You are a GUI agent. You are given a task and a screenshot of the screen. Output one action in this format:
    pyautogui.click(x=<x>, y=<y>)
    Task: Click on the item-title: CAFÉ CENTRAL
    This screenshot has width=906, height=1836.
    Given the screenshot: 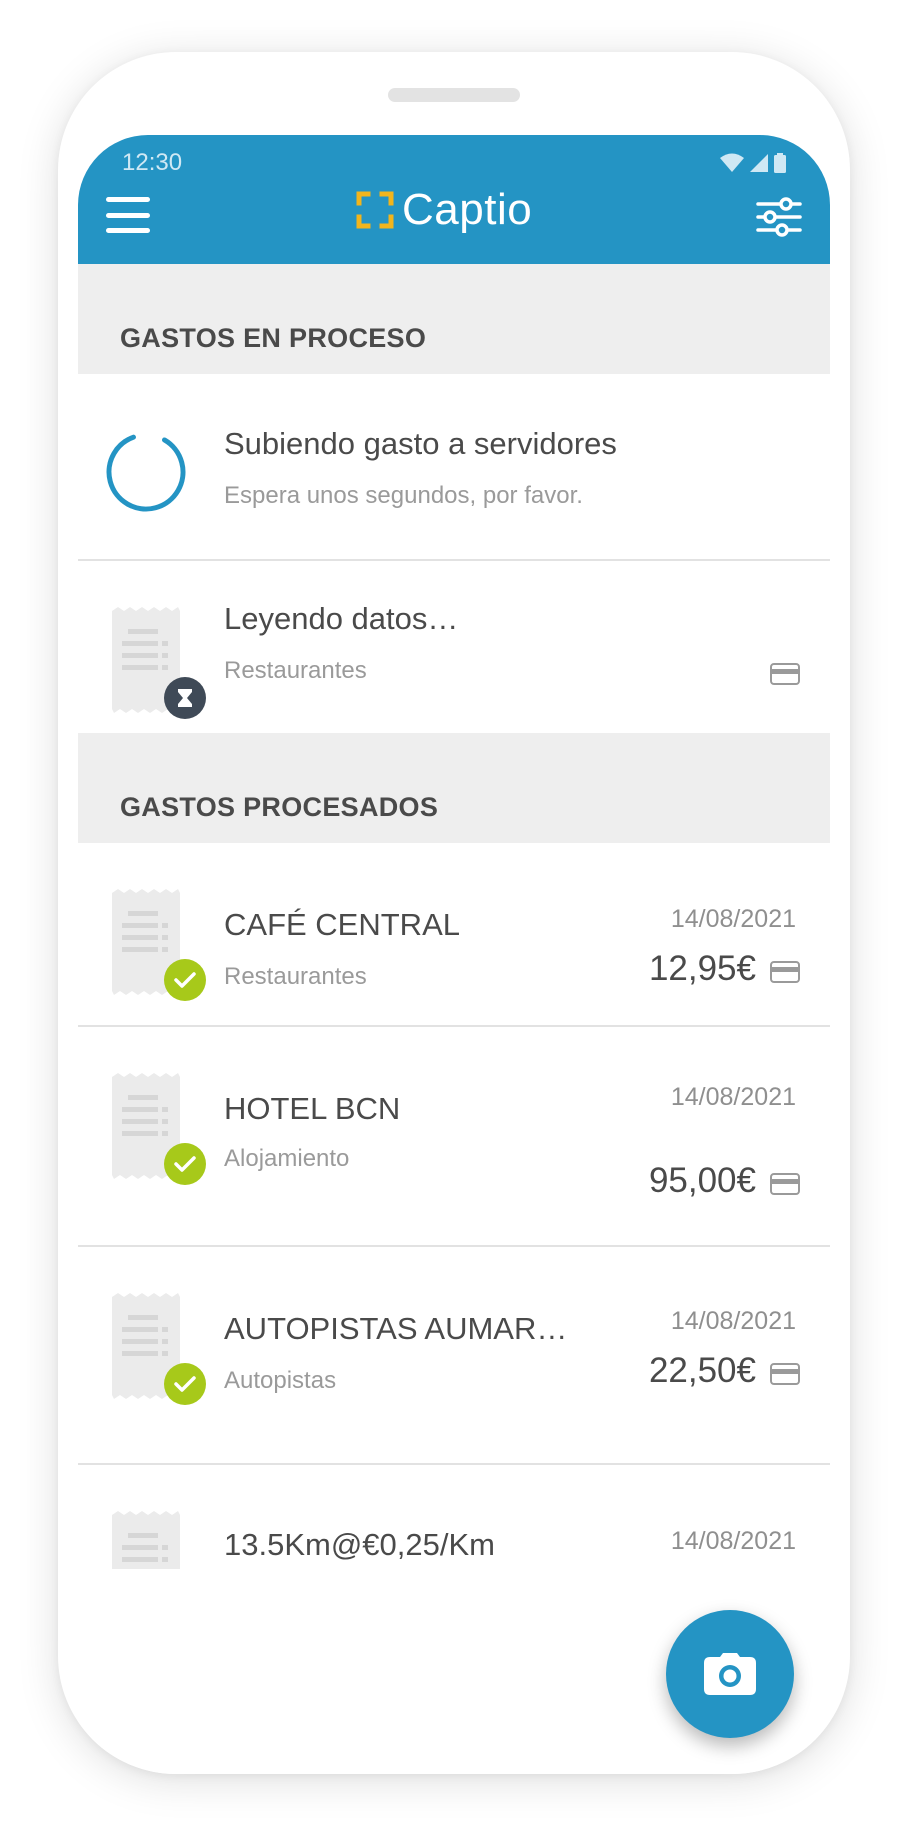 What is the action you would take?
    pyautogui.click(x=342, y=924)
    